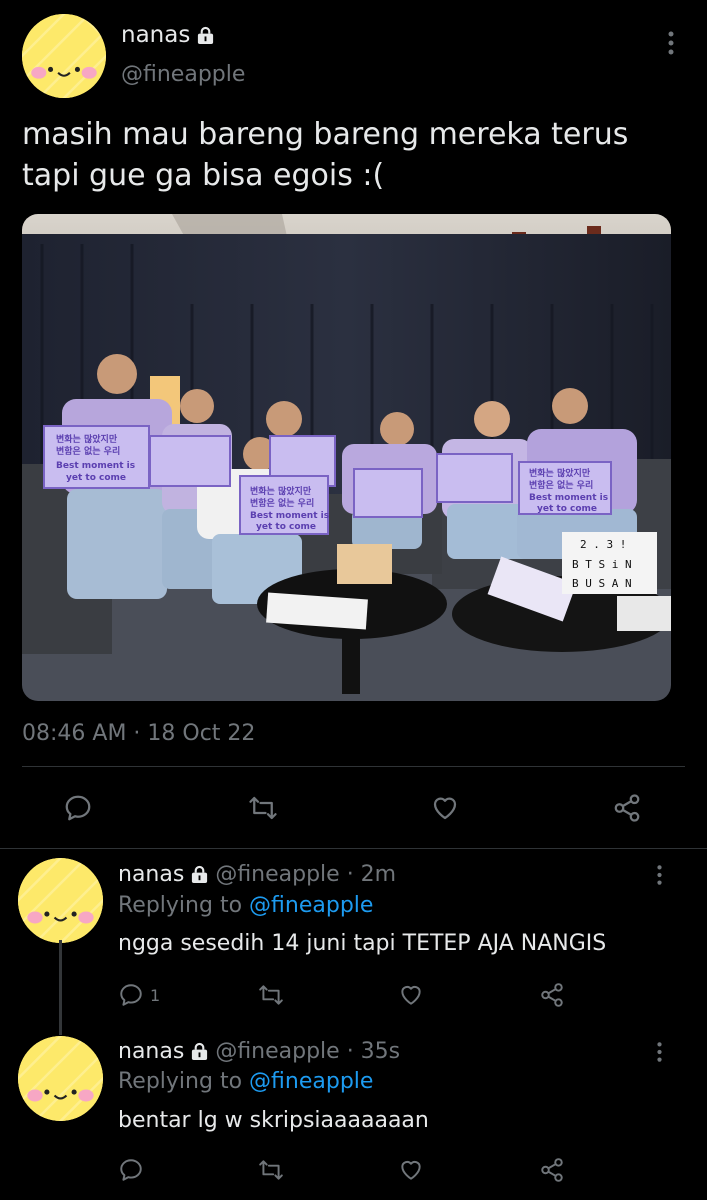 Image resolution: width=707 pixels, height=1200 pixels. Describe the element at coordinates (245, 905) in the screenshot. I see `reply-1-replying-to: Replying to @fineapple` at that location.